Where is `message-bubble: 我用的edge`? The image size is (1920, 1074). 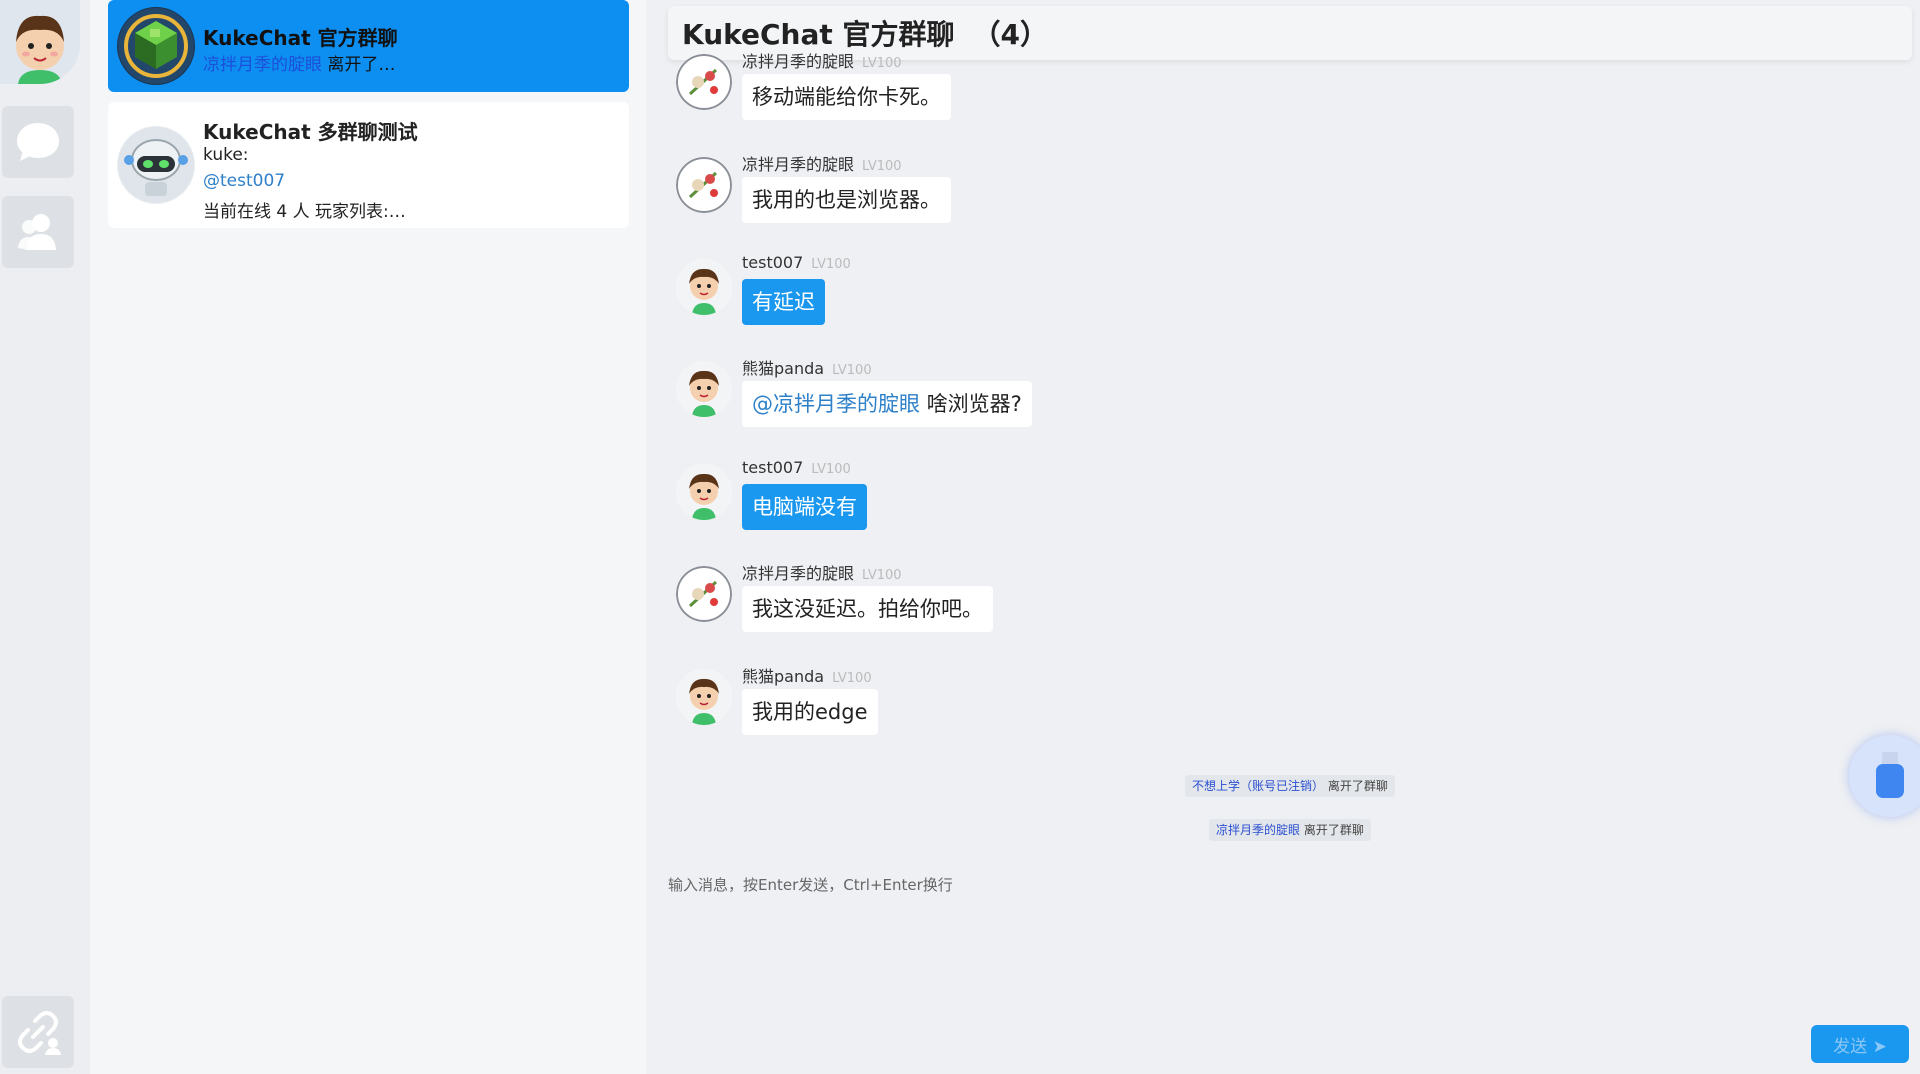
message-bubble: 我用的edge is located at coordinates (810, 712).